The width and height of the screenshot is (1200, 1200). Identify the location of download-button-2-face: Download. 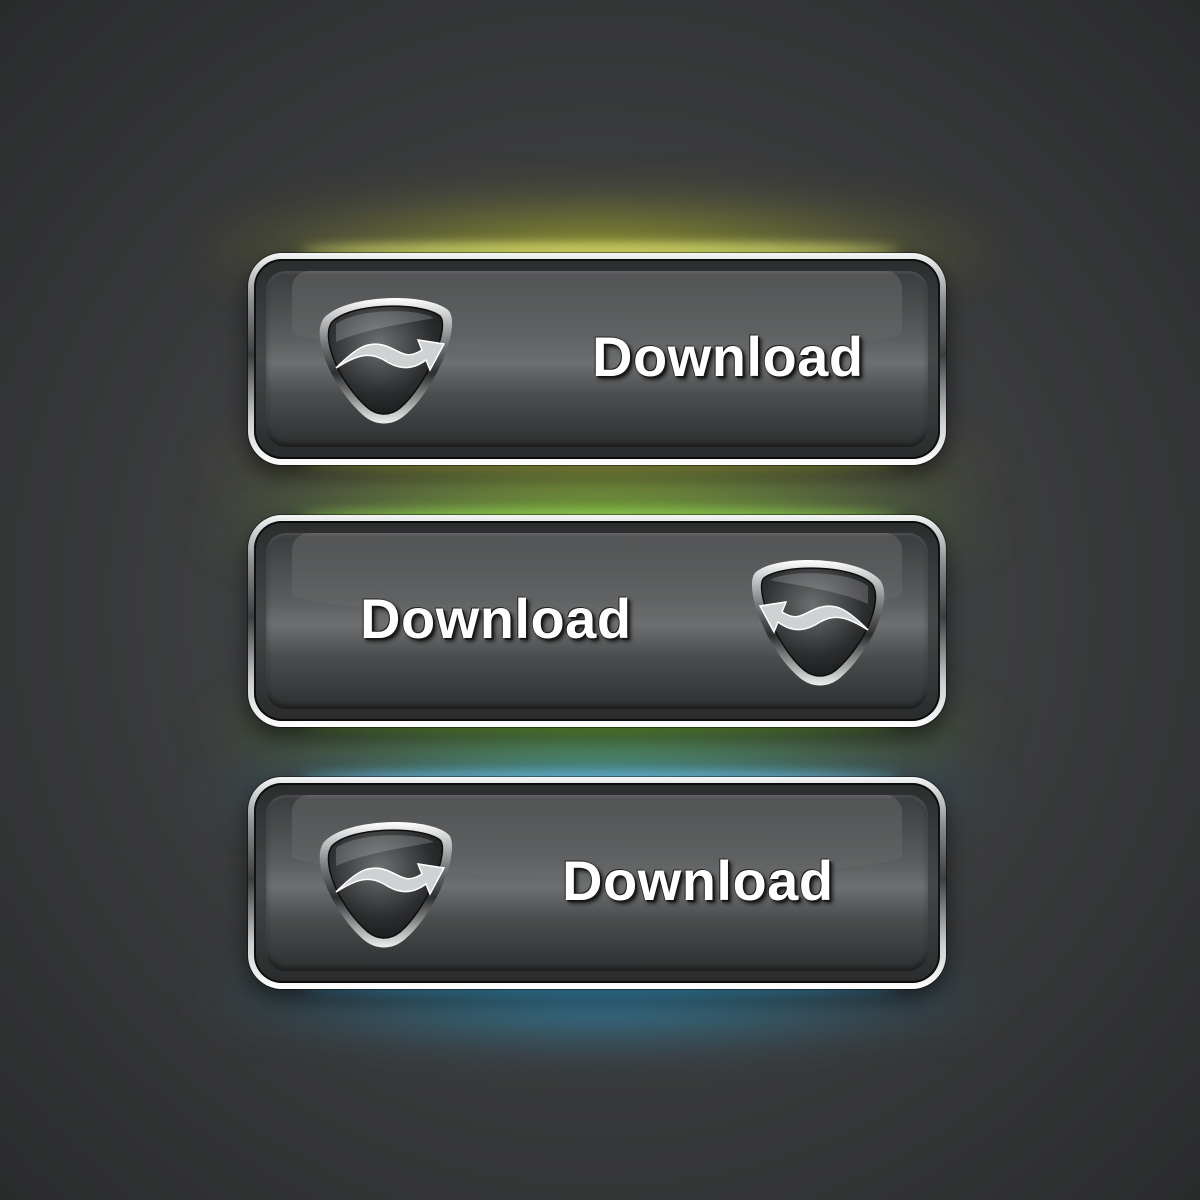
(597, 621).